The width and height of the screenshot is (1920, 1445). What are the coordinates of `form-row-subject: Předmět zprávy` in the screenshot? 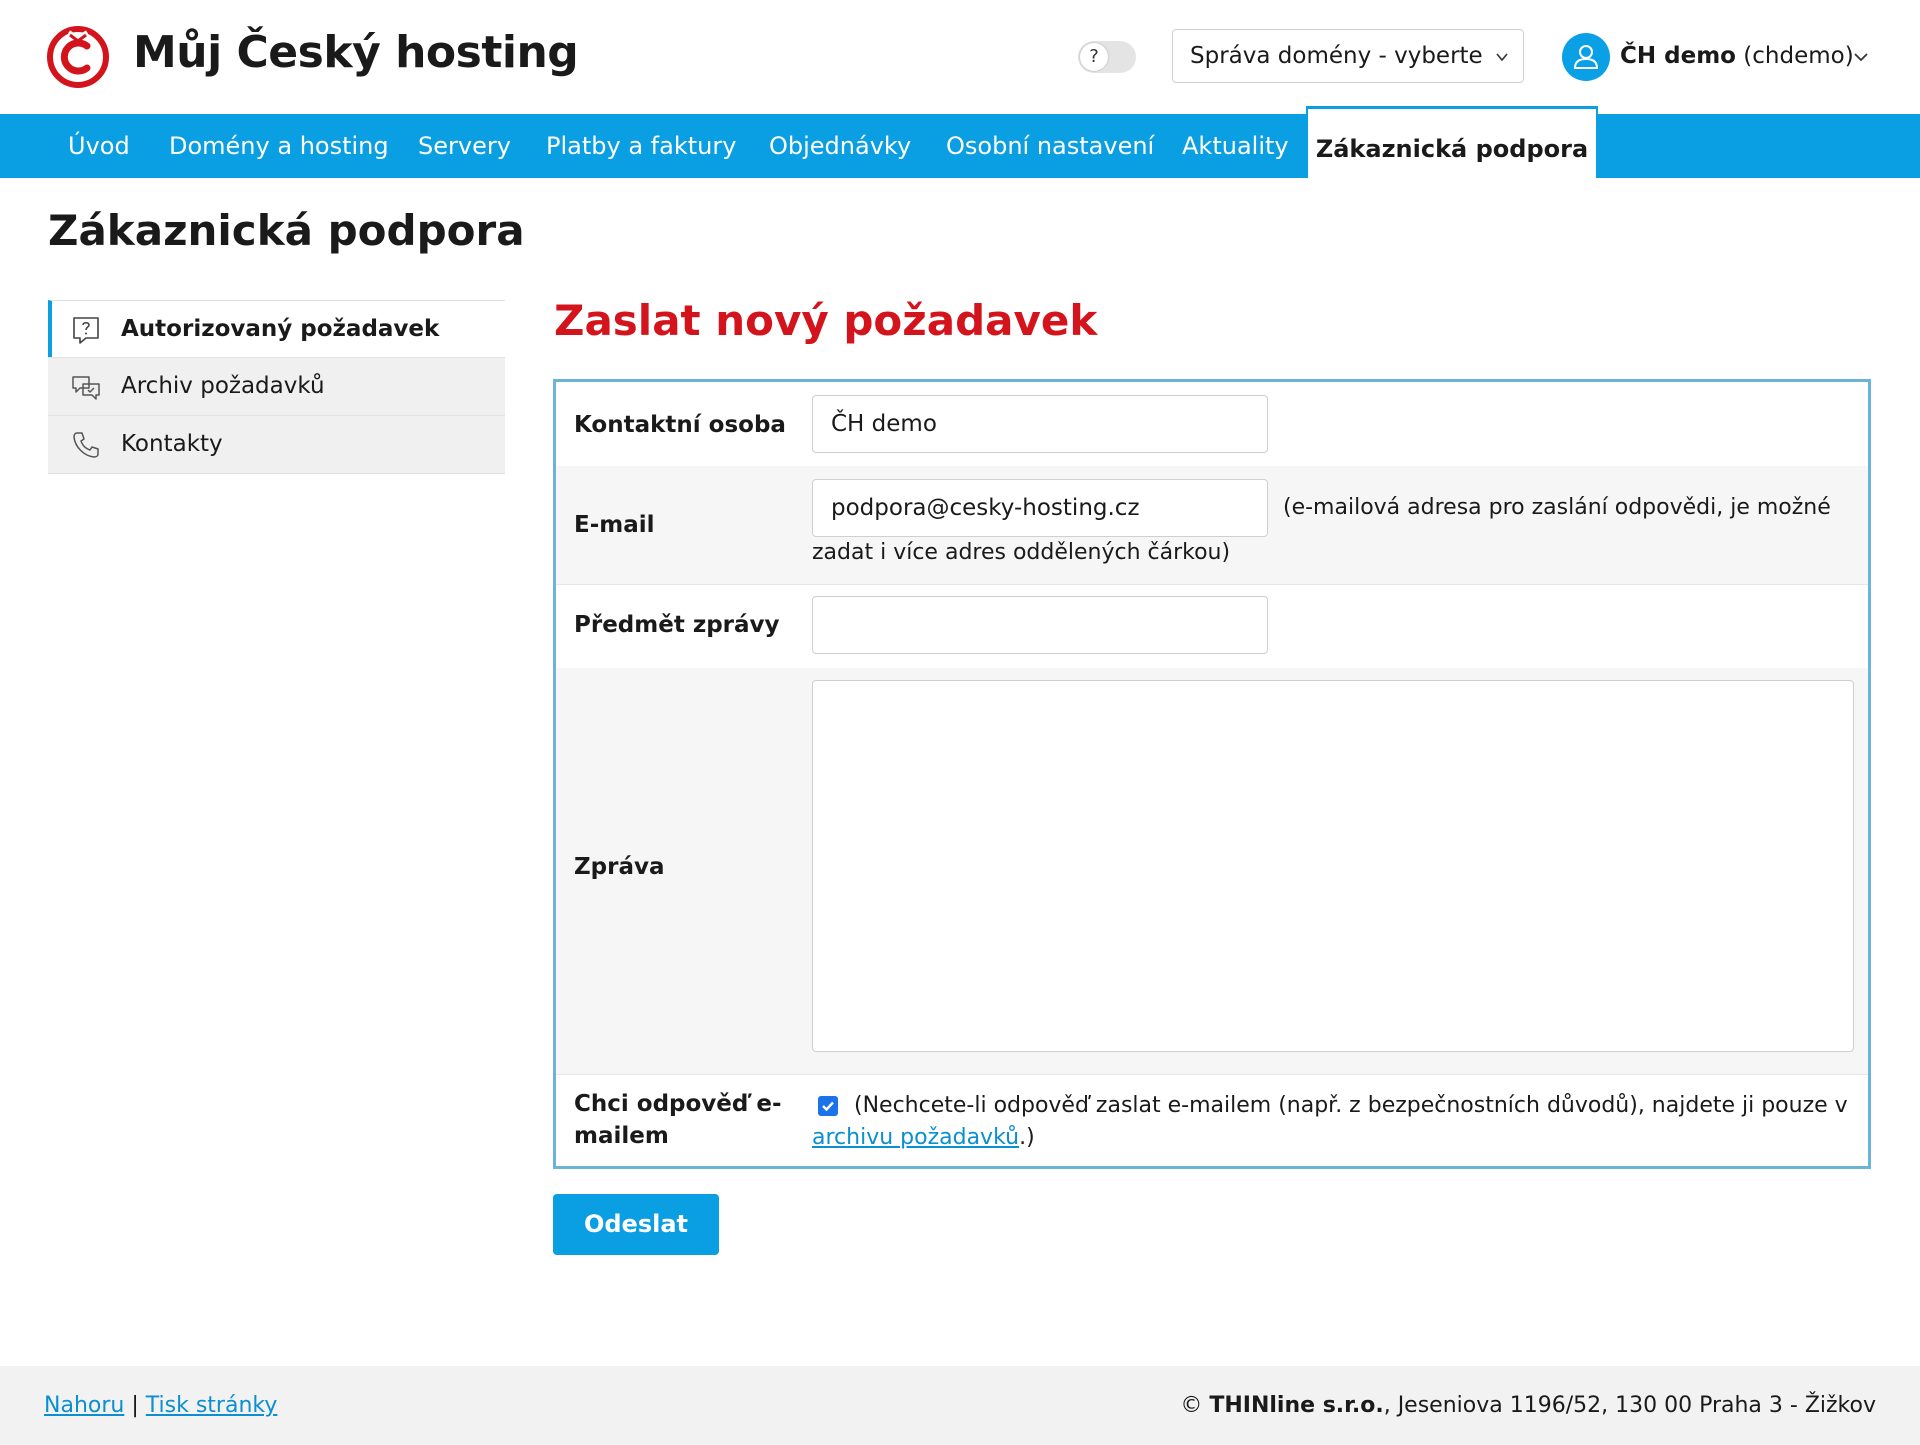 It's located at (1212, 626).